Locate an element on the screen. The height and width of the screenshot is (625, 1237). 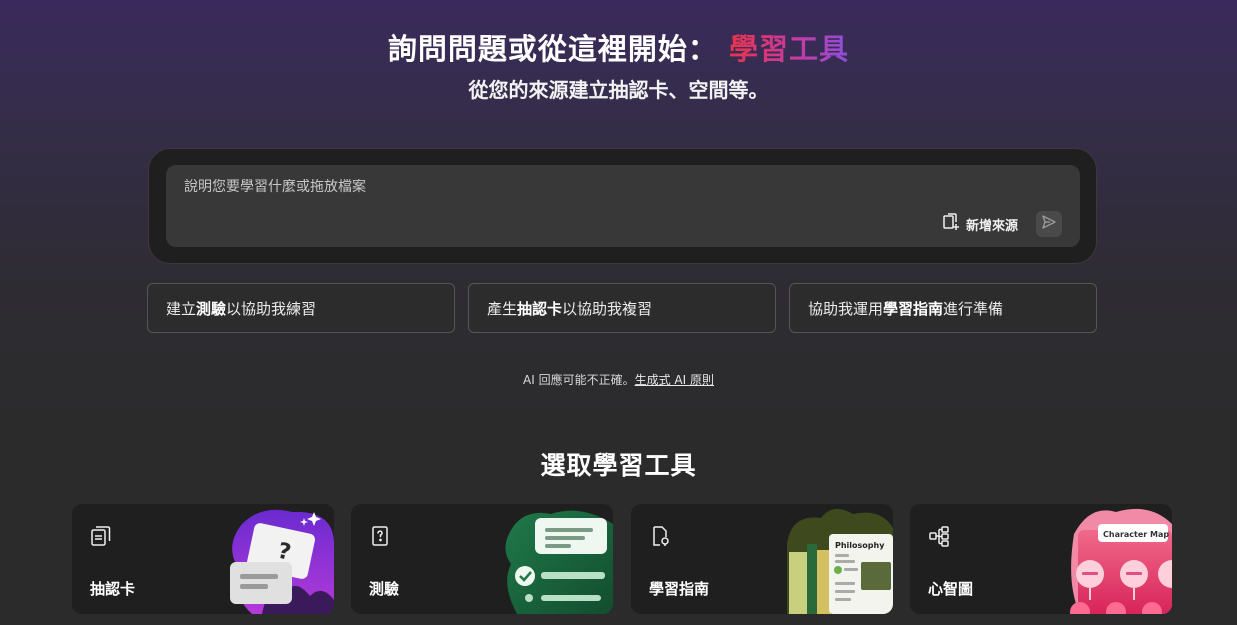
suggestion-text: 協助我運用學習指南進行準備 is located at coordinates (906, 308).